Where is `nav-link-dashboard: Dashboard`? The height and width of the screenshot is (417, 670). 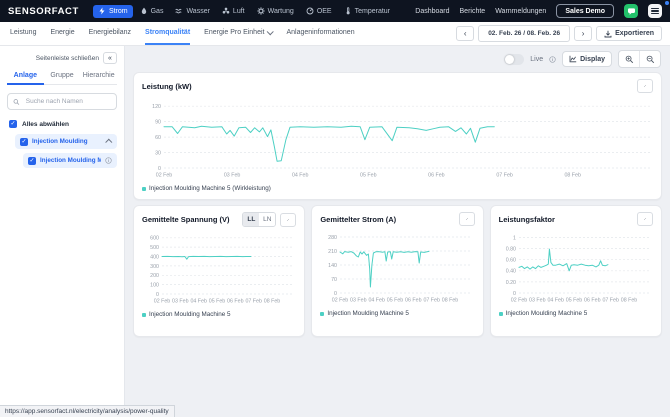 nav-link-dashboard: Dashboard is located at coordinates (432, 11).